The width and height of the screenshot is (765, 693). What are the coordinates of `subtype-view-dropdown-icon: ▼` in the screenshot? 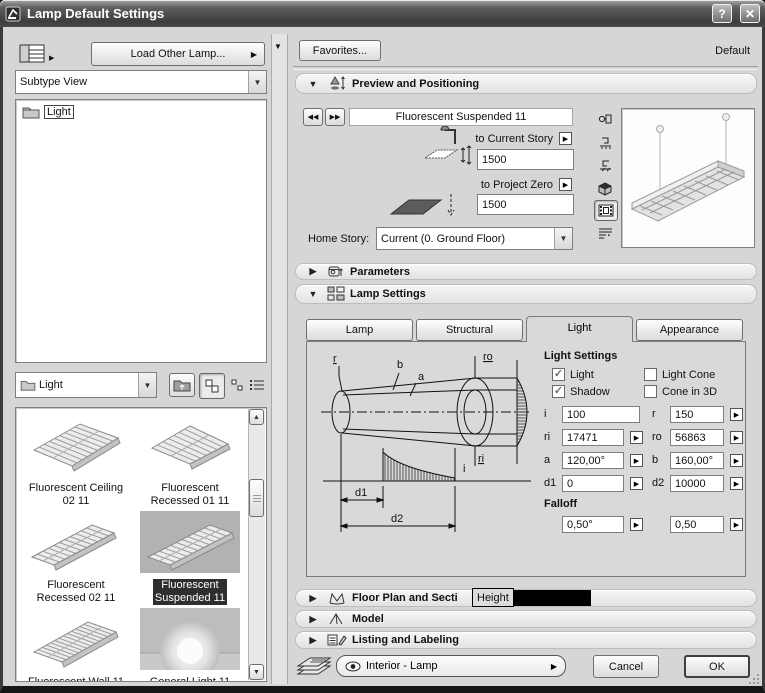 It's located at (257, 82).